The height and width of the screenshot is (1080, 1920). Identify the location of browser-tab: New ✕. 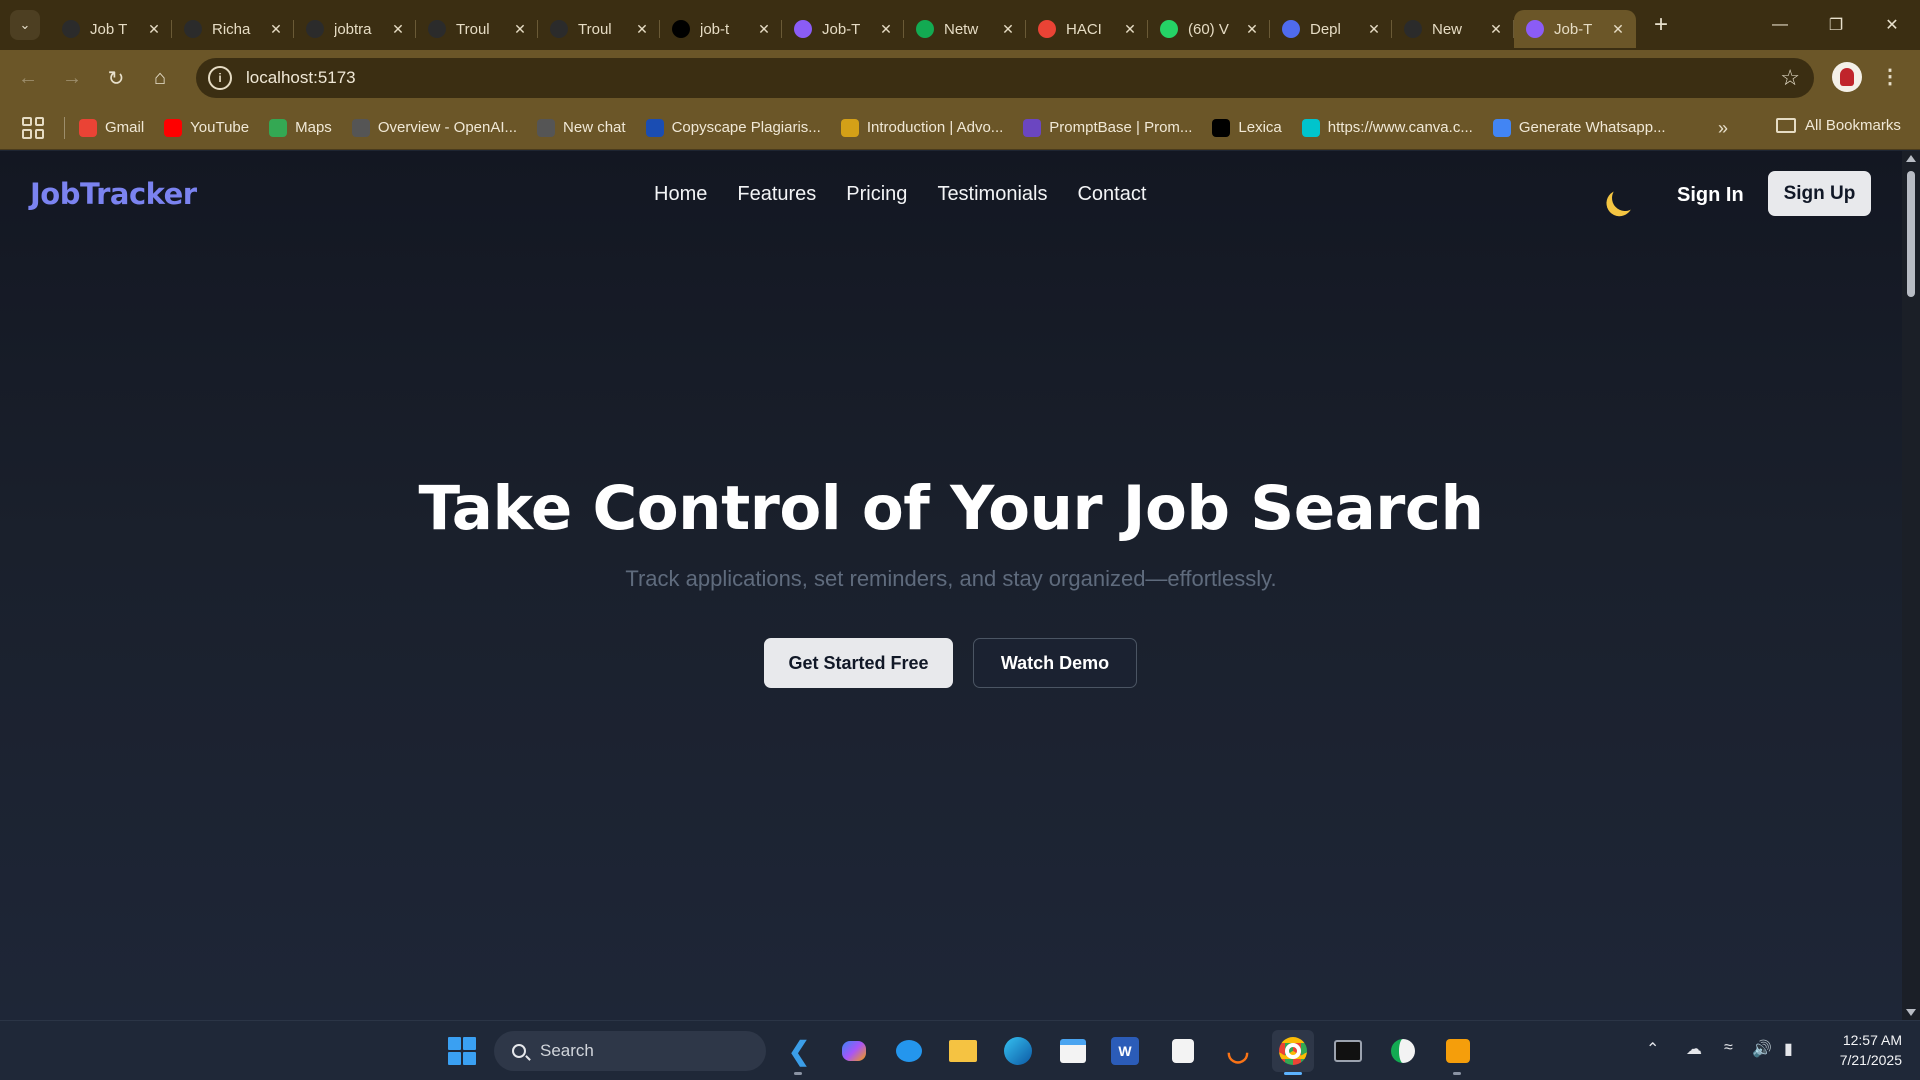
(1453, 29).